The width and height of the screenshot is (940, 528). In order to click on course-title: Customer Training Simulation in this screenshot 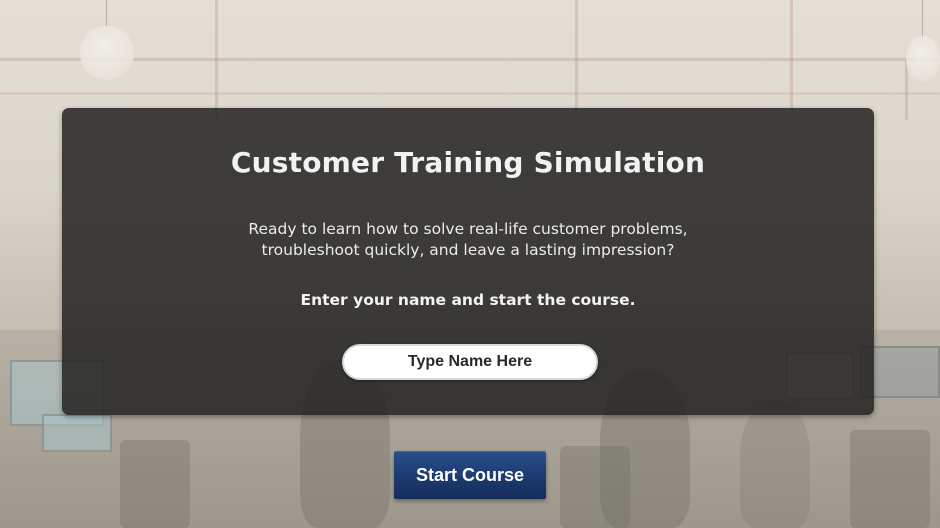, I will do `click(468, 162)`.